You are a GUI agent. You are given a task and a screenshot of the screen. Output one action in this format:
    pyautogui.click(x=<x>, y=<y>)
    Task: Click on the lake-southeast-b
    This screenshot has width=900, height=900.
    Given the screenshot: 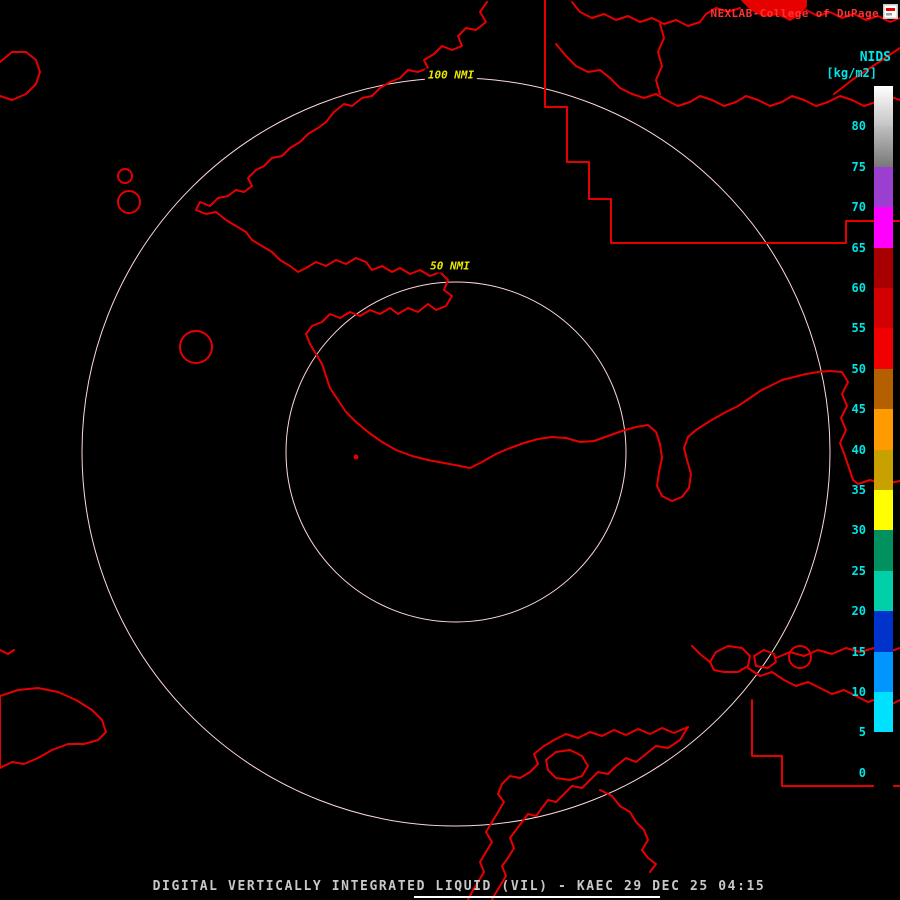 What is the action you would take?
    pyautogui.click(x=765, y=659)
    